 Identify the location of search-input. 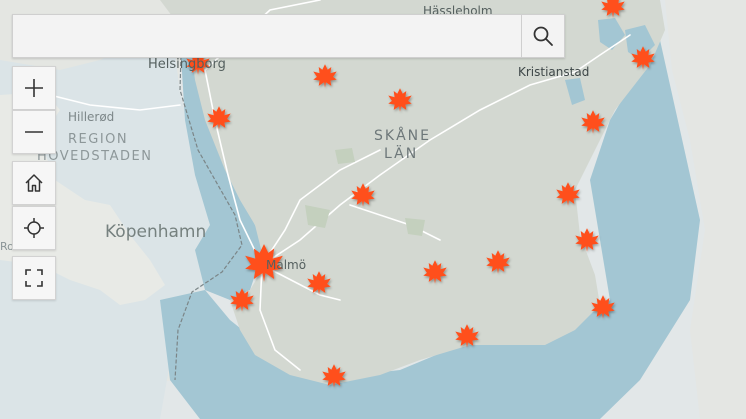
(267, 36).